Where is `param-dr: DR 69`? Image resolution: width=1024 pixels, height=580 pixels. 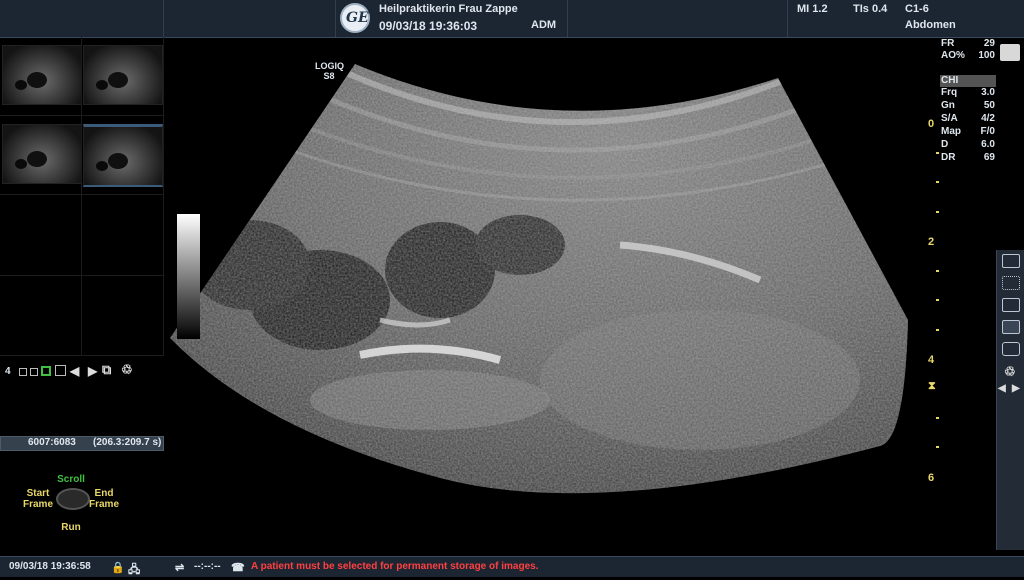 param-dr: DR 69 is located at coordinates (968, 157).